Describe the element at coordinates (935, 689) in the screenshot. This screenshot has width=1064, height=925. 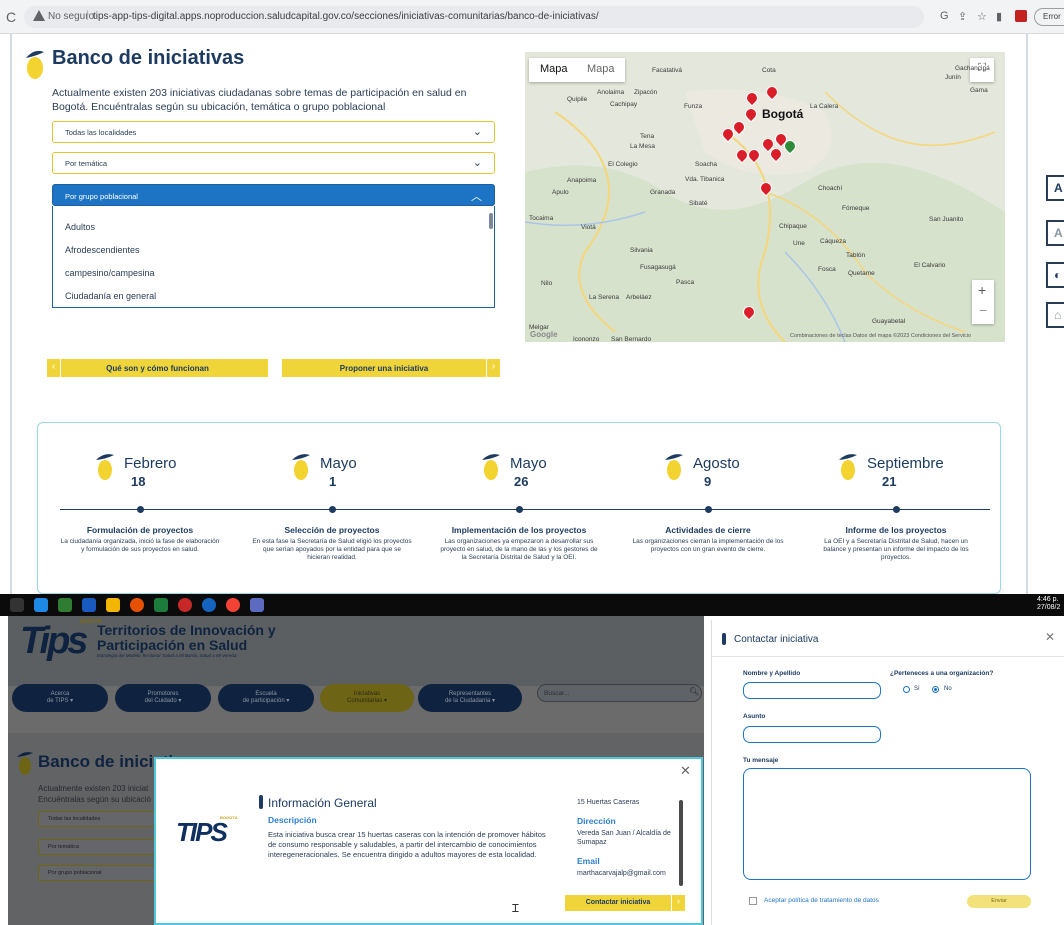
I see `radio-no` at that location.